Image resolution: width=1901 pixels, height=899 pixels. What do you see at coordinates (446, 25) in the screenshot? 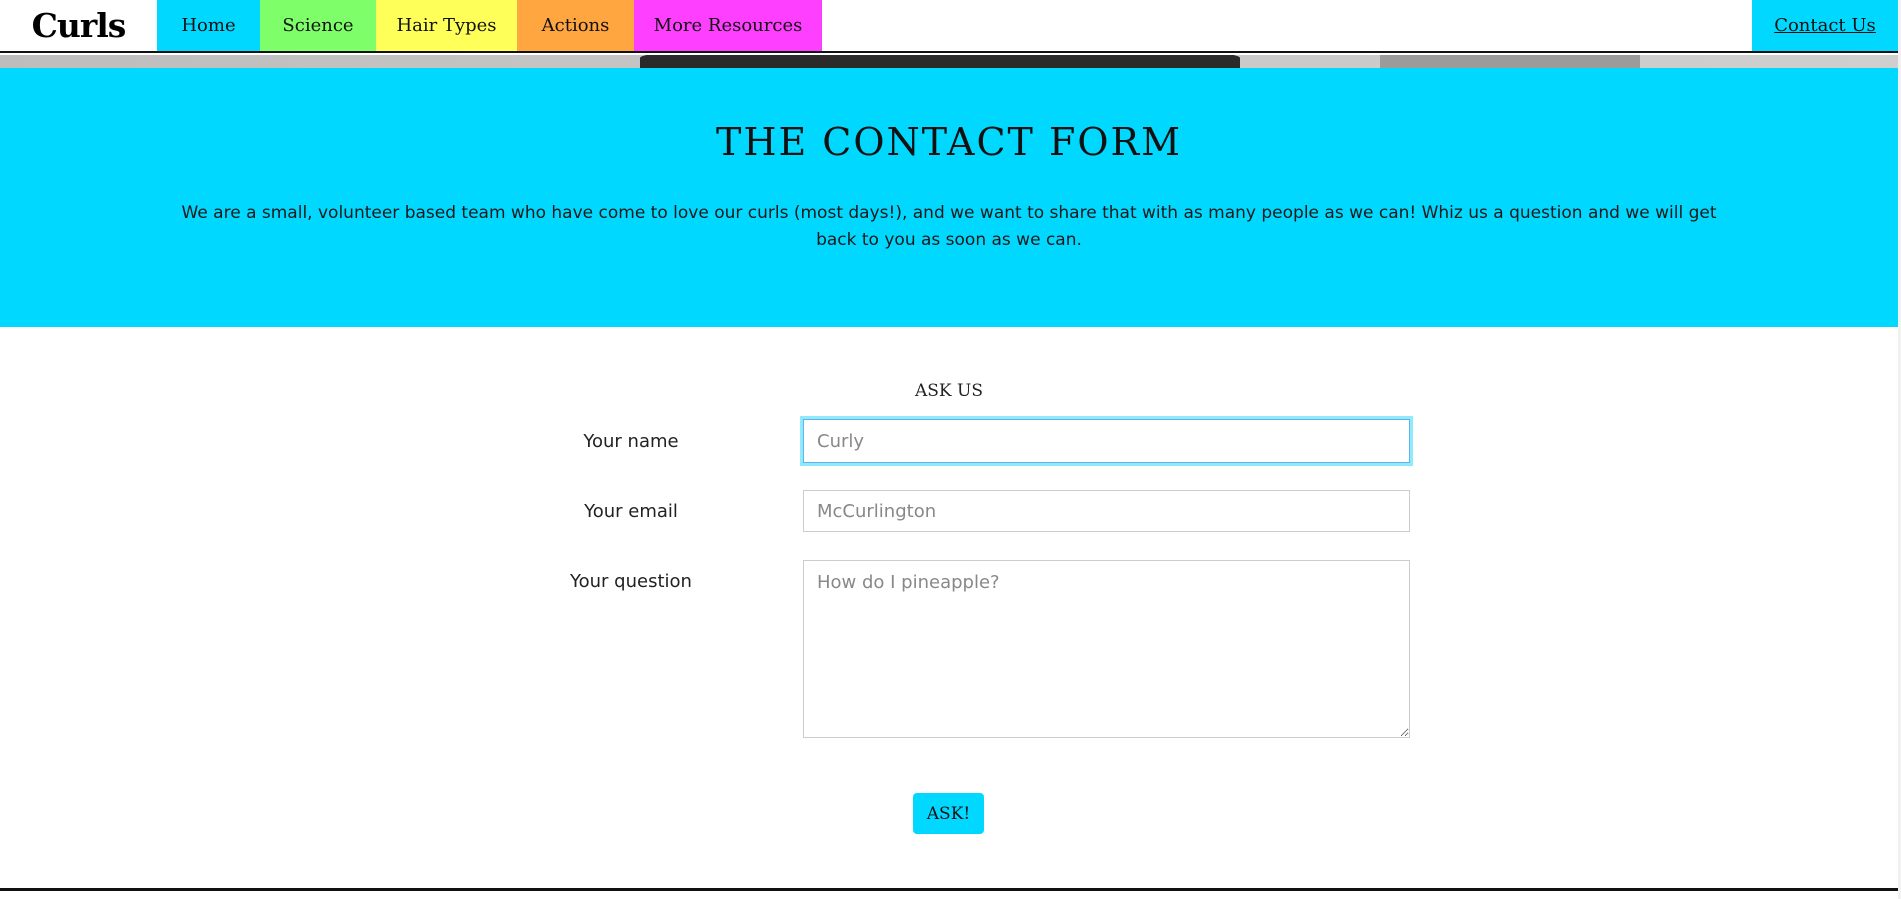
I see `nav-hair-types: Hair Types` at bounding box center [446, 25].